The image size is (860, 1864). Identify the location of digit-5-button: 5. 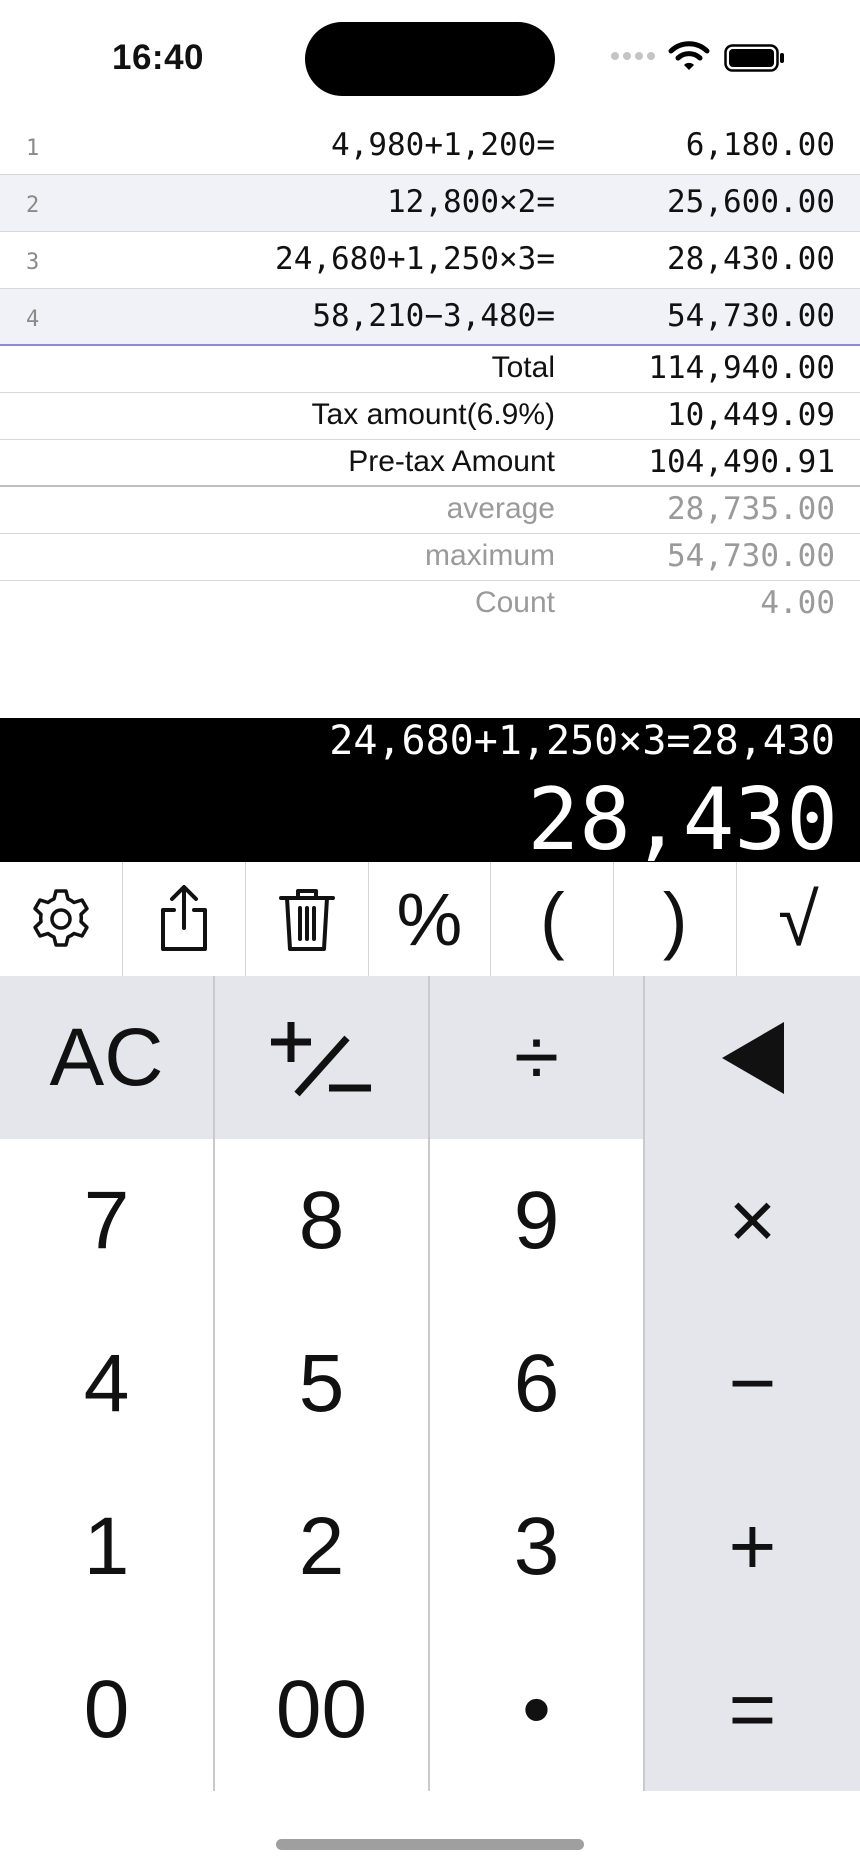
(322, 1383).